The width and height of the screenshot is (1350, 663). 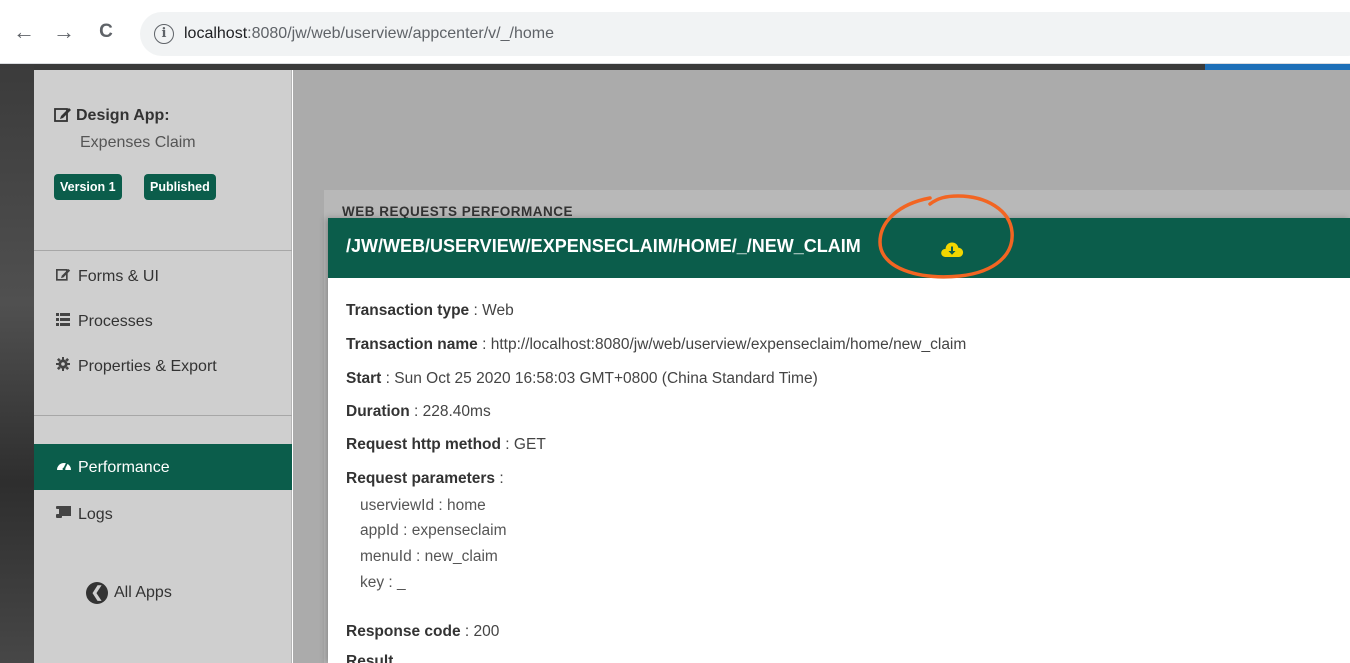 I want to click on field-value: : 228.40ms, so click(x=450, y=411).